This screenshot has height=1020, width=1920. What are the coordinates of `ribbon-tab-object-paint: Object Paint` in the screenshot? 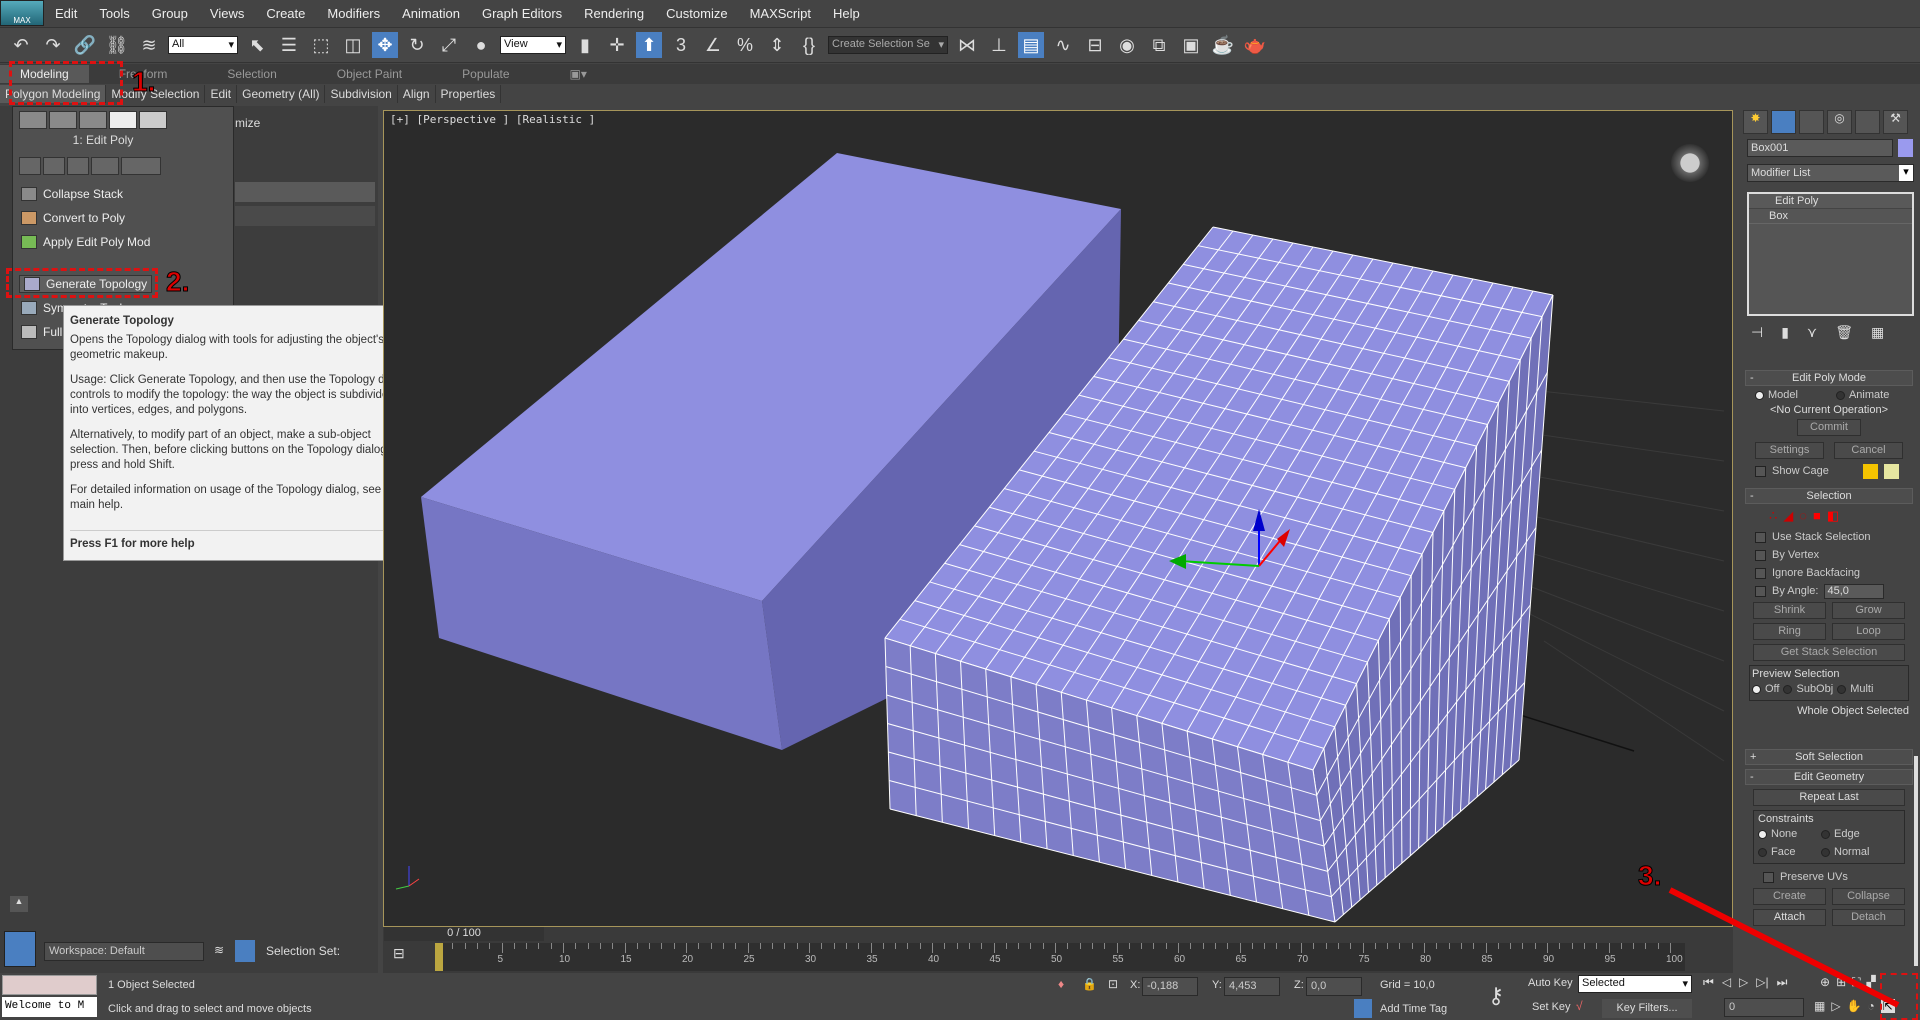 It's located at (369, 74).